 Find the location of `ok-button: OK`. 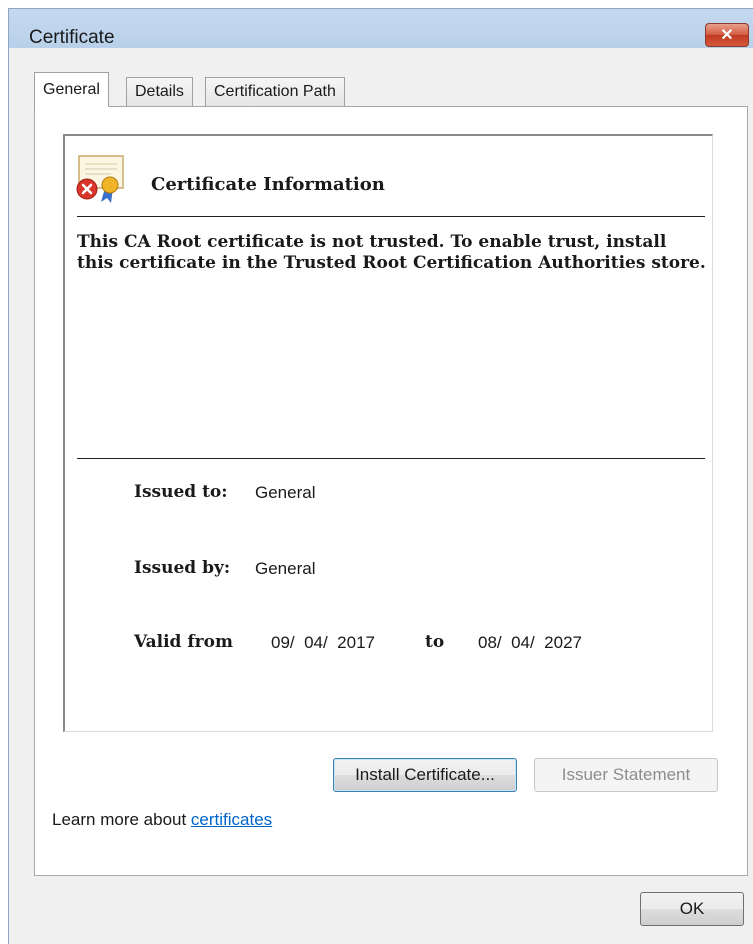

ok-button: OK is located at coordinates (692, 909).